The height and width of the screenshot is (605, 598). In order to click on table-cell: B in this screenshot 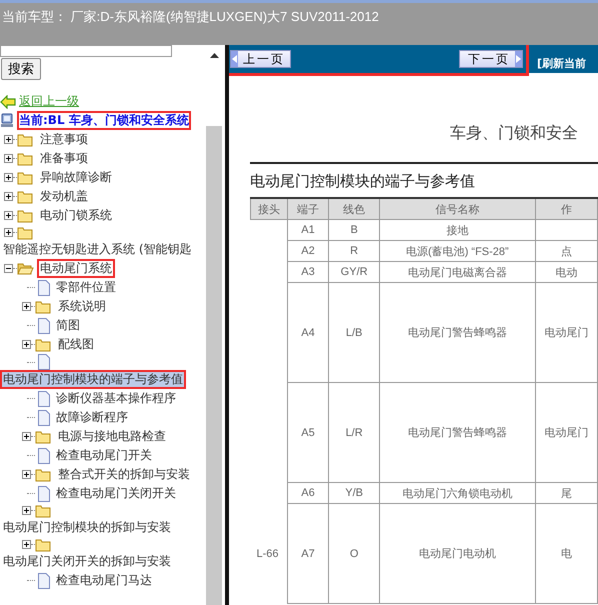, I will do `click(354, 230)`.